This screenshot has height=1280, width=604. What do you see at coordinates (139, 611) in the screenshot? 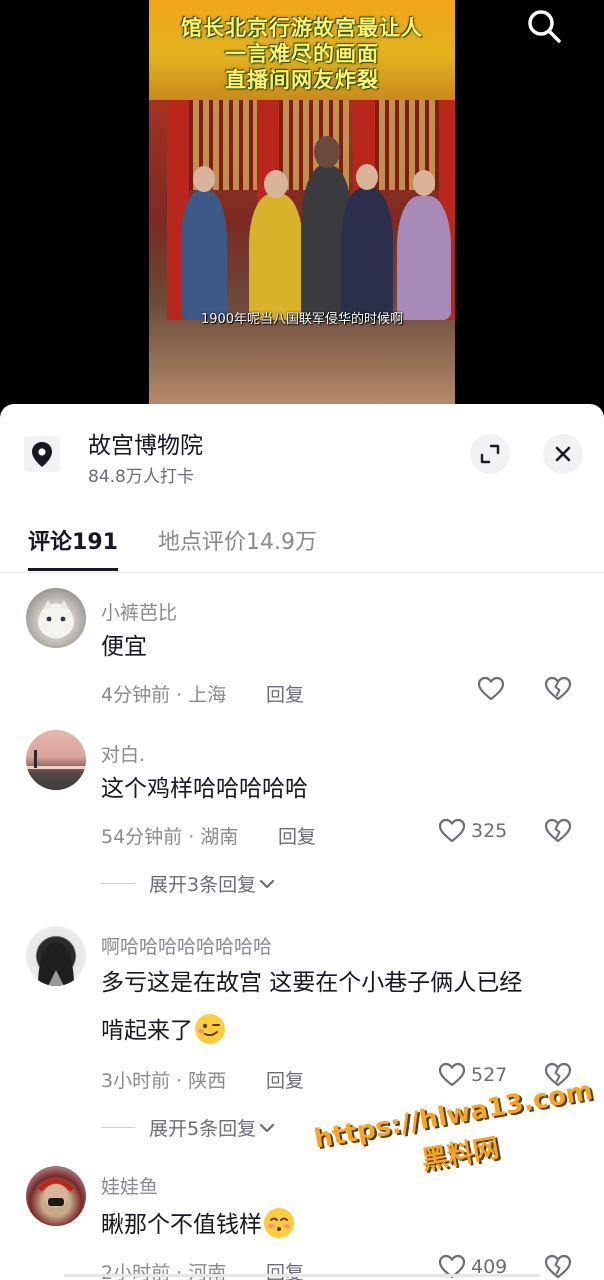
I see `comment-author: 小裤芭比` at bounding box center [139, 611].